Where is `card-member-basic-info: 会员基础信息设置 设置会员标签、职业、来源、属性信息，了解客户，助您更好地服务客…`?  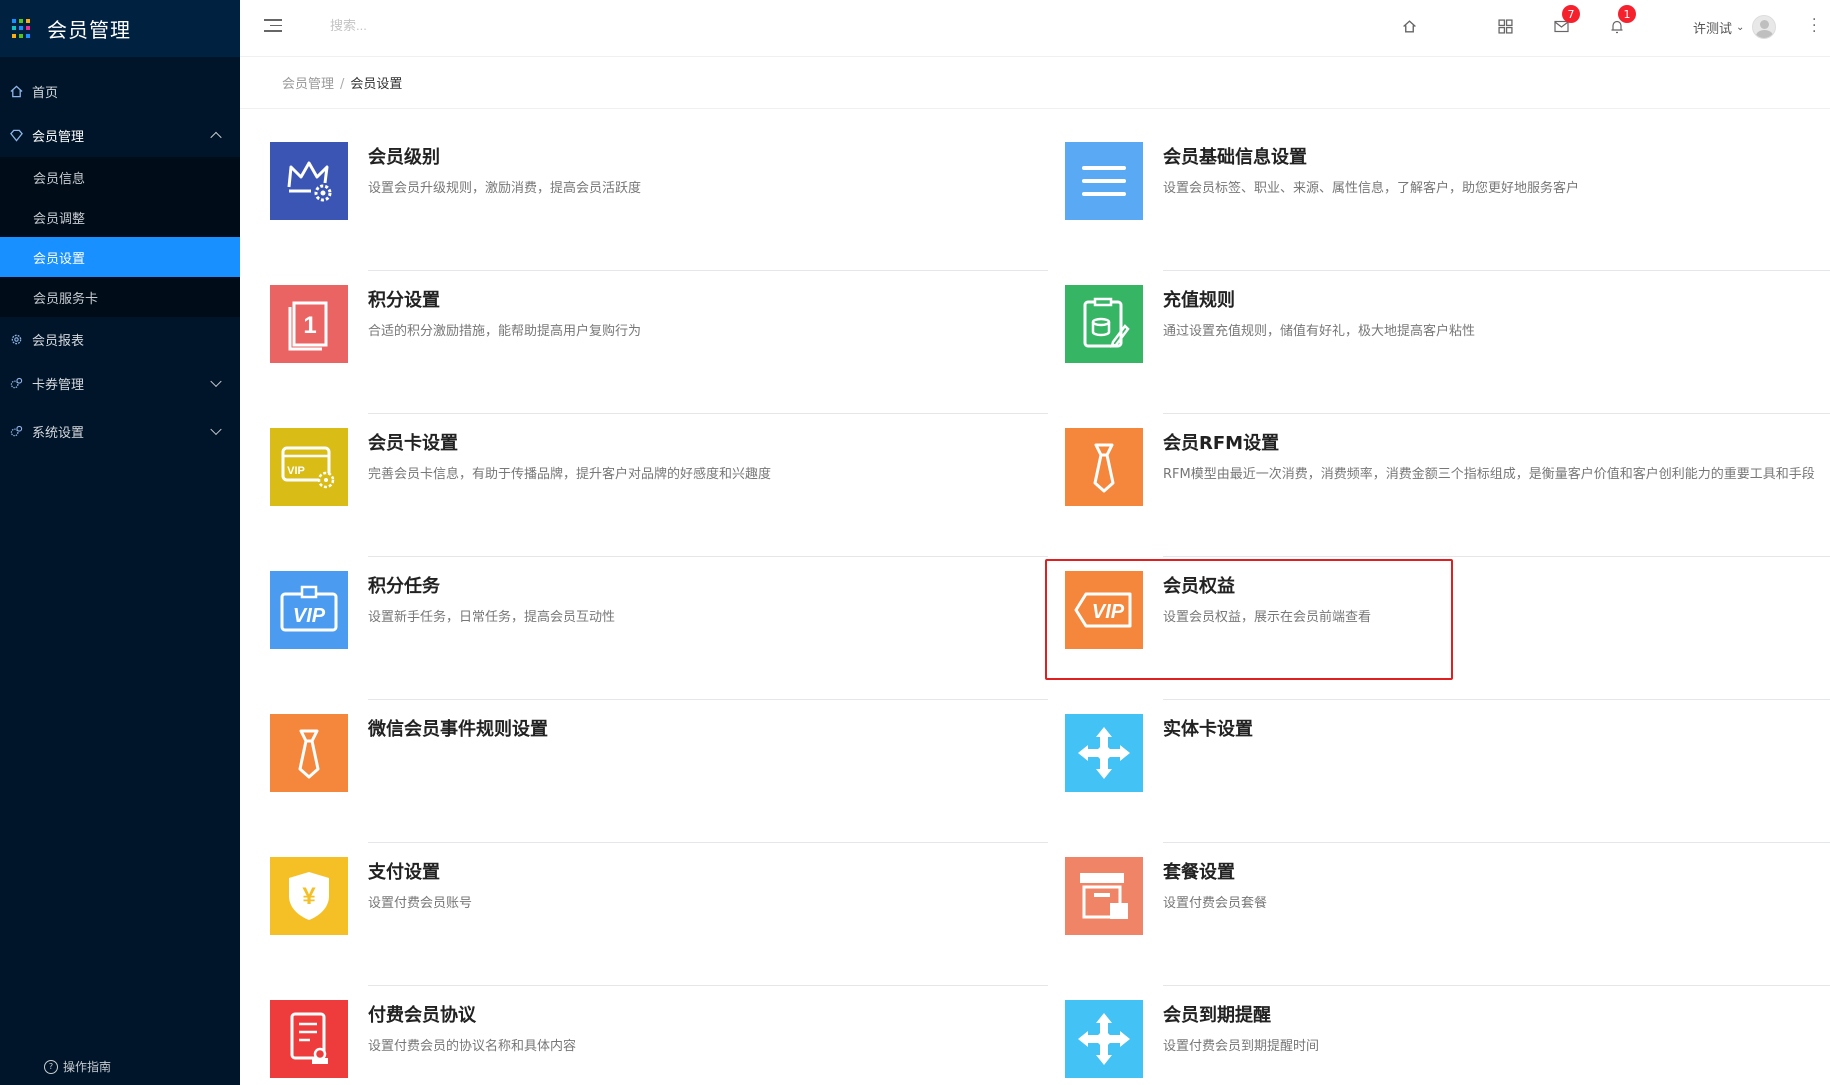 card-member-basic-info: 会员基础信息设置 设置会员标签、职业、来源、属性信息，了解客户，助您更好地服务客… is located at coordinates (1447, 199).